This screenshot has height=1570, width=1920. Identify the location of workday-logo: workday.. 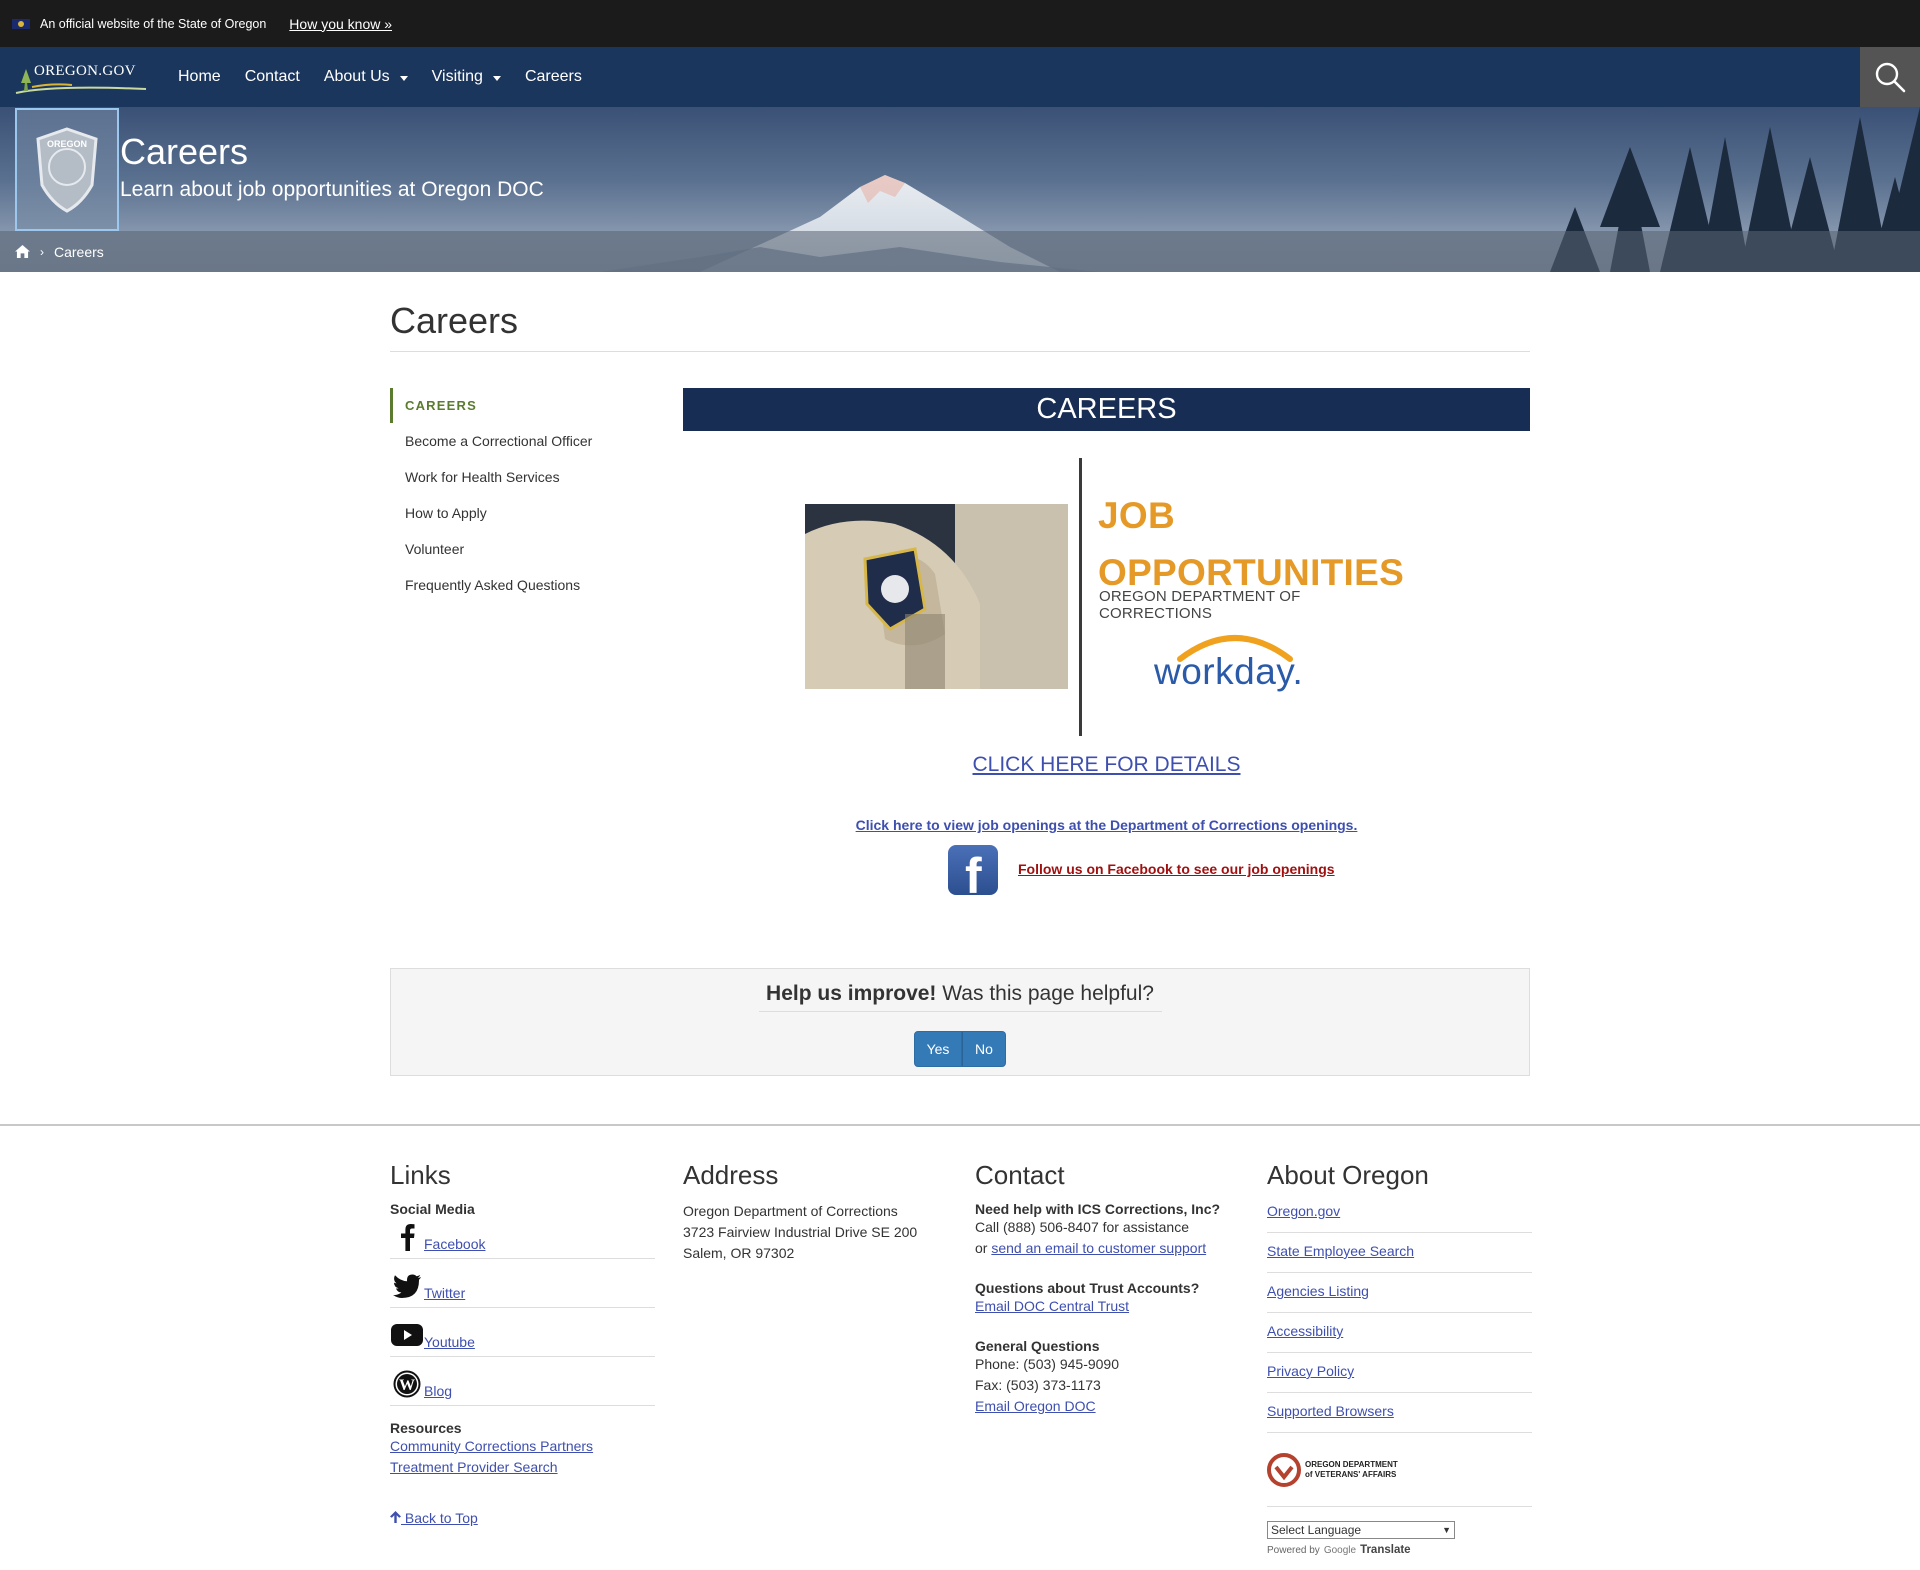
(1235, 663).